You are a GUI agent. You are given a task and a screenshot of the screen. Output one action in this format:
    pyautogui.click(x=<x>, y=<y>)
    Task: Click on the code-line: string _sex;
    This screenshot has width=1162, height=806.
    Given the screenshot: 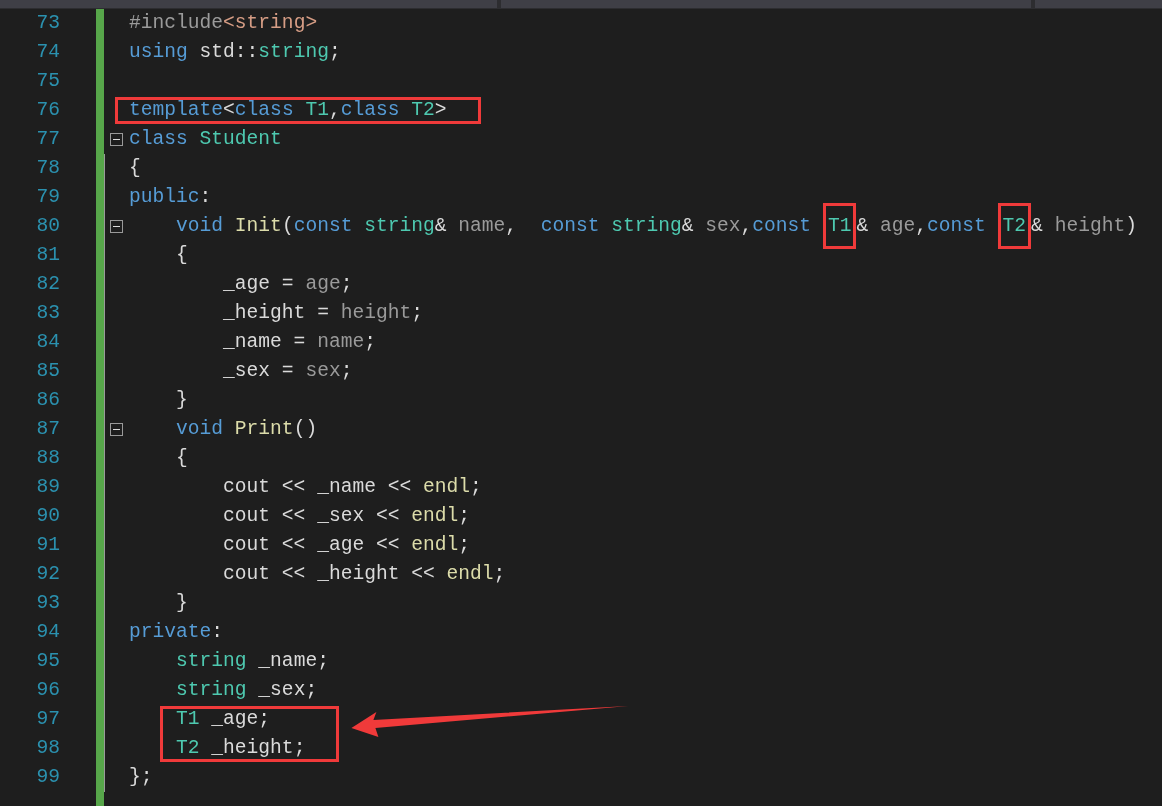 What is the action you would take?
    pyautogui.click(x=246, y=690)
    